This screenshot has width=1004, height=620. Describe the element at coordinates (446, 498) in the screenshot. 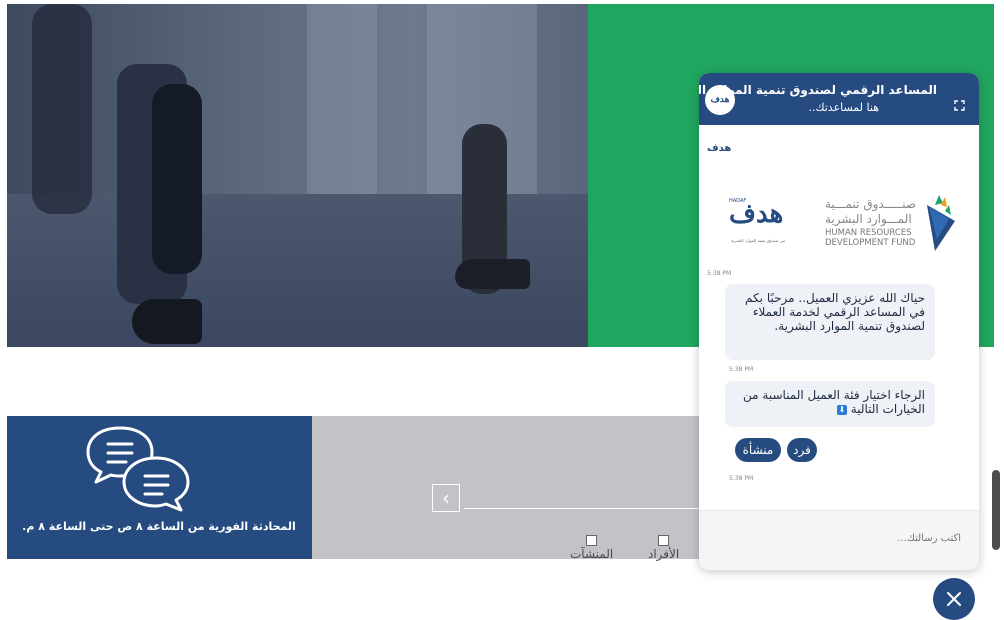

I see `slider-prev-button: ‹` at that location.